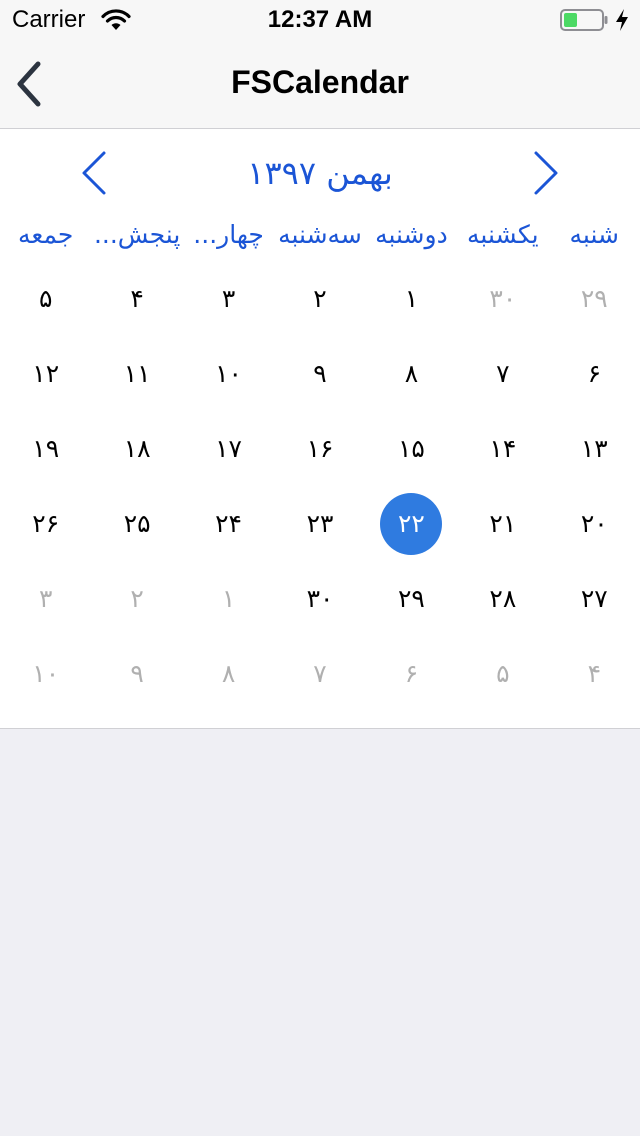 Image resolution: width=640 pixels, height=1136 pixels. I want to click on day-cell: ۱۲, so click(45, 373).